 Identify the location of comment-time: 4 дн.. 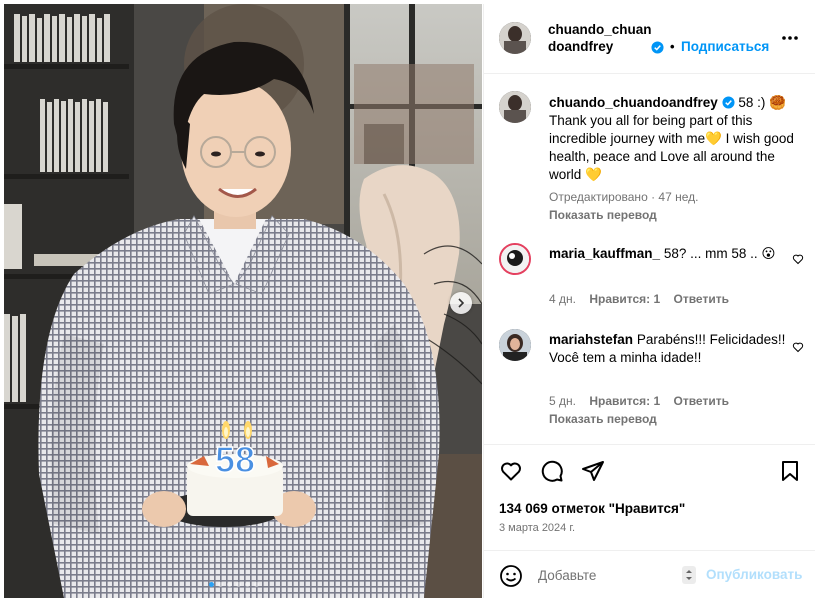
(562, 299).